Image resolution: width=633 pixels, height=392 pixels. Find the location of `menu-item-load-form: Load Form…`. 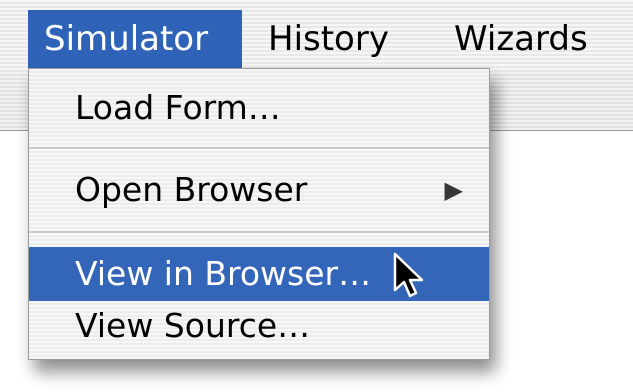

menu-item-load-form: Load Form… is located at coordinates (259, 108).